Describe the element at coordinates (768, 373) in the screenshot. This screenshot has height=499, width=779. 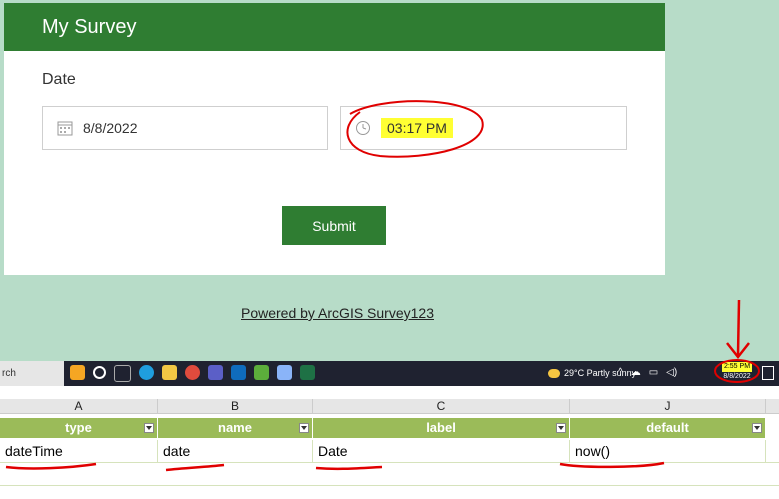
I see `notification-icon` at that location.